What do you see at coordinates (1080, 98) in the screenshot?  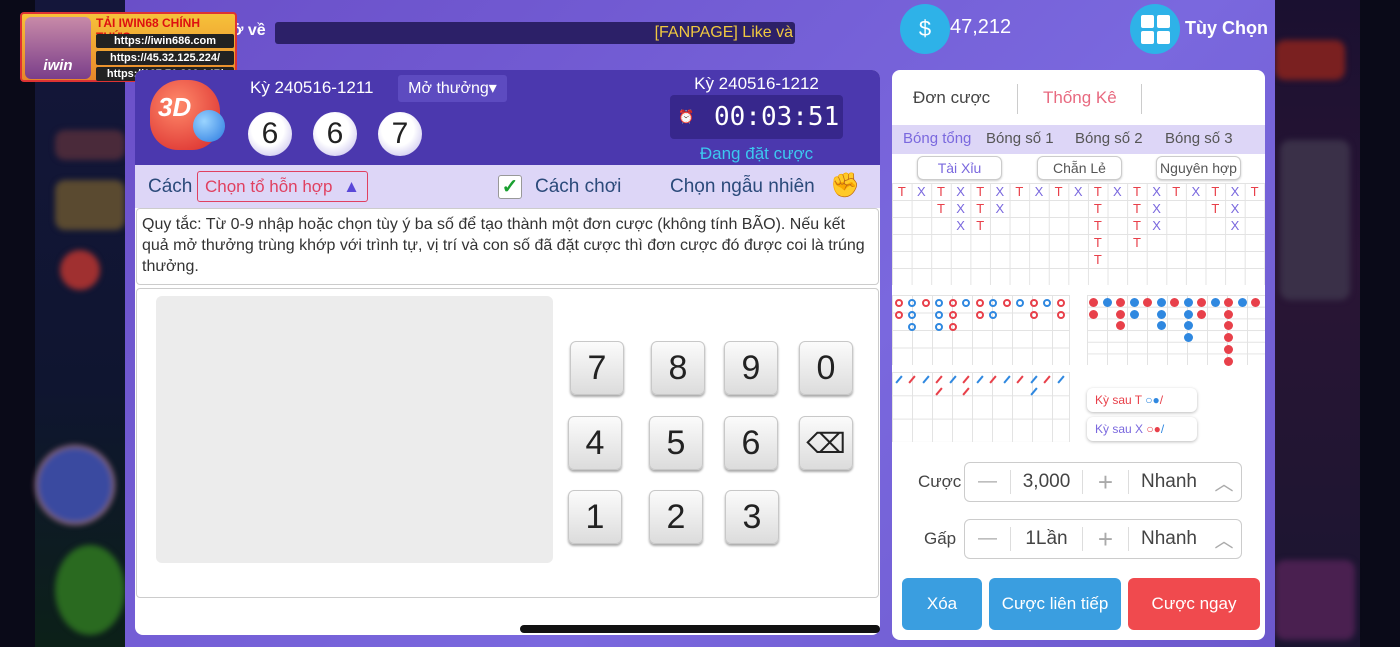 I see `tab-statistics: Thống Kê` at bounding box center [1080, 98].